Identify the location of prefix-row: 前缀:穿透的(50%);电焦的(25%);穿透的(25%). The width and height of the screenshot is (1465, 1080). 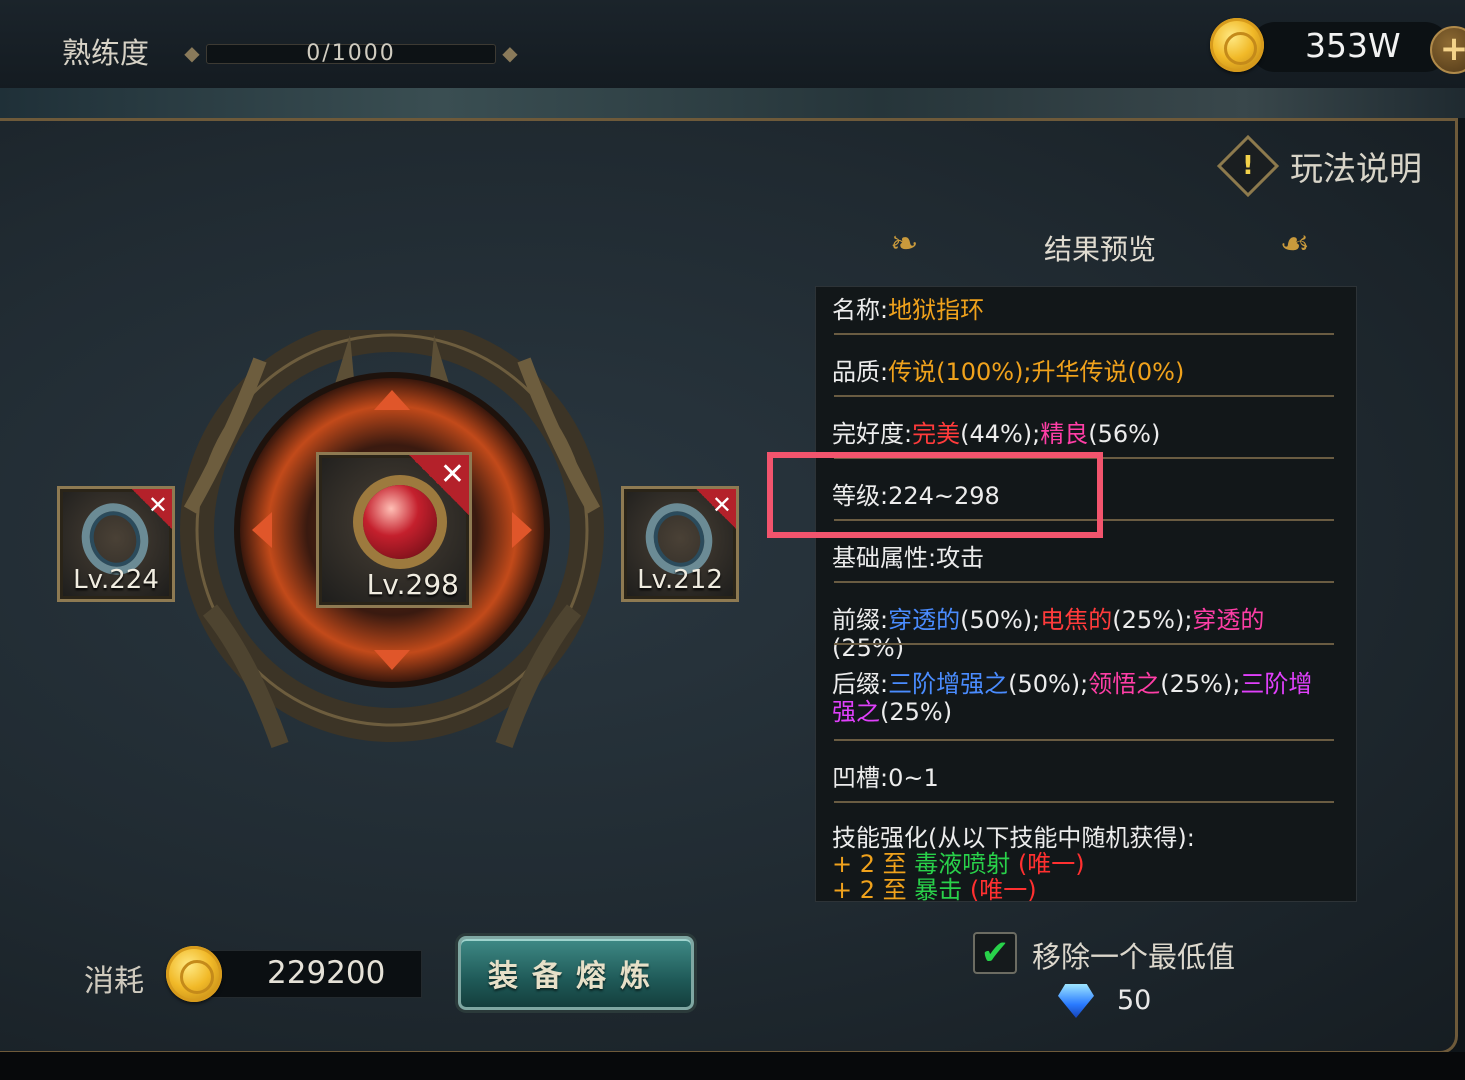
(1048, 634).